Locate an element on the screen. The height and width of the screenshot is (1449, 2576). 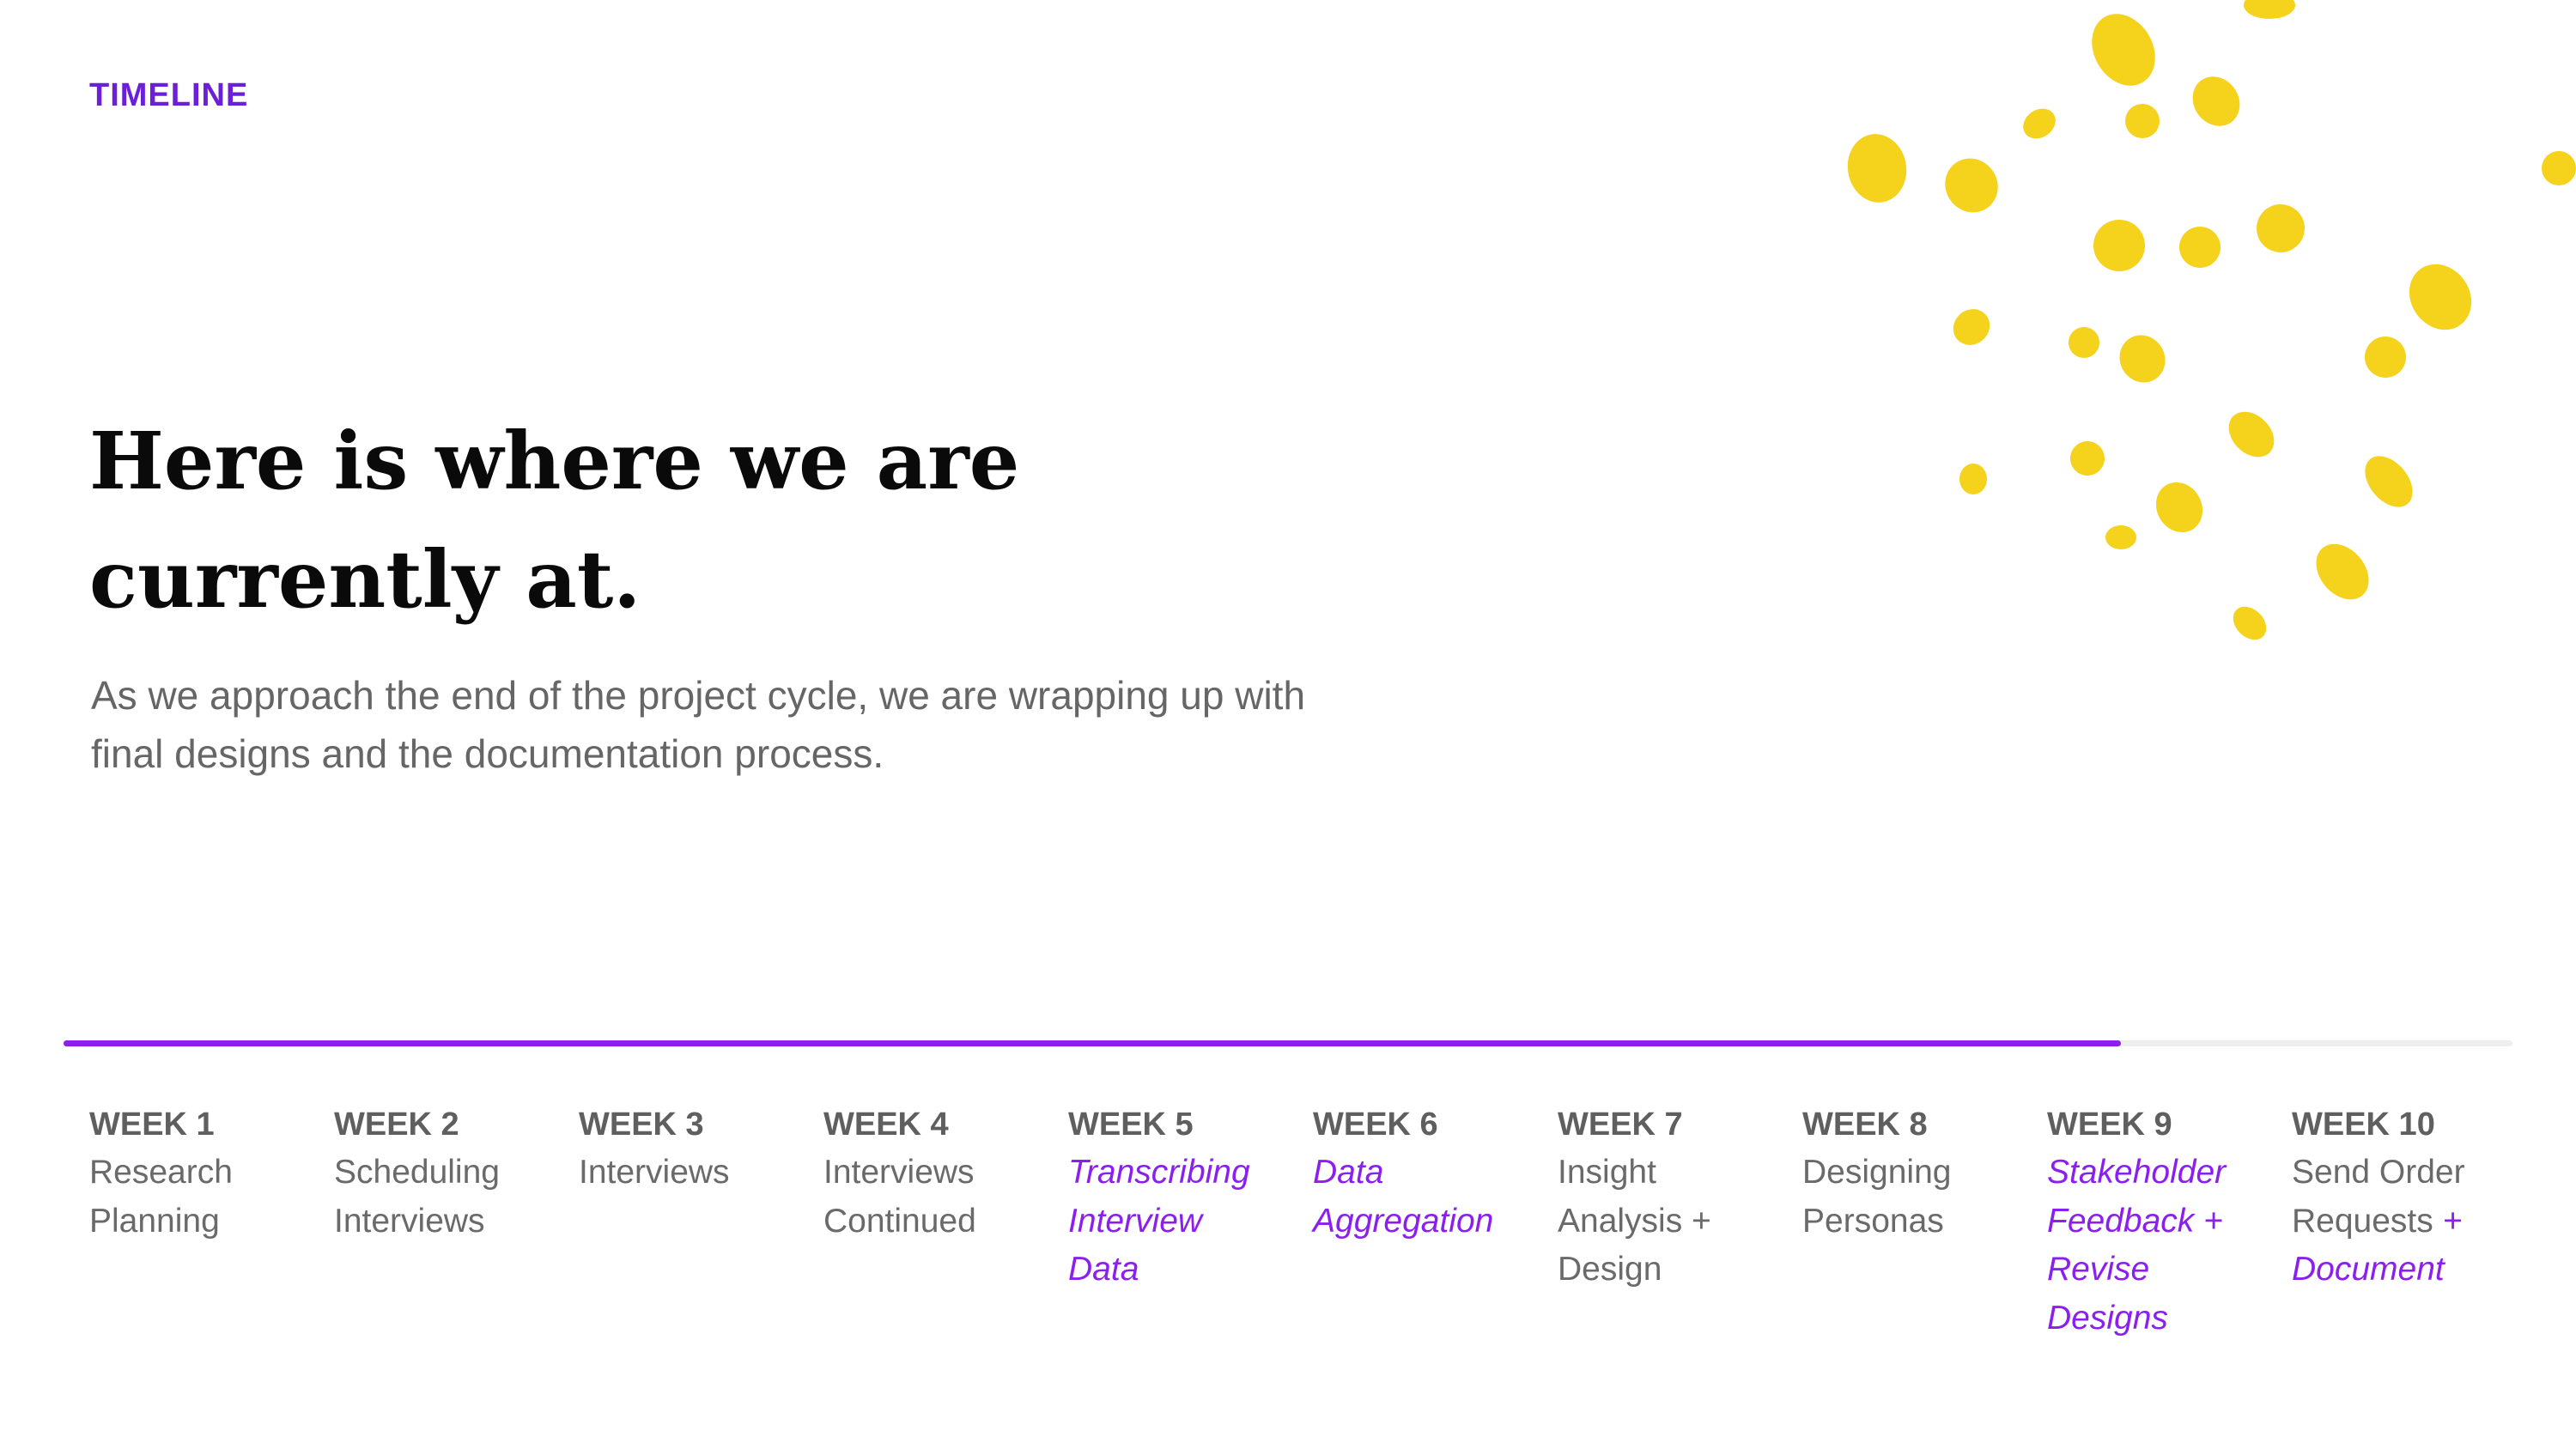
week-task-text: Research Planning is located at coordinates (161, 1197).